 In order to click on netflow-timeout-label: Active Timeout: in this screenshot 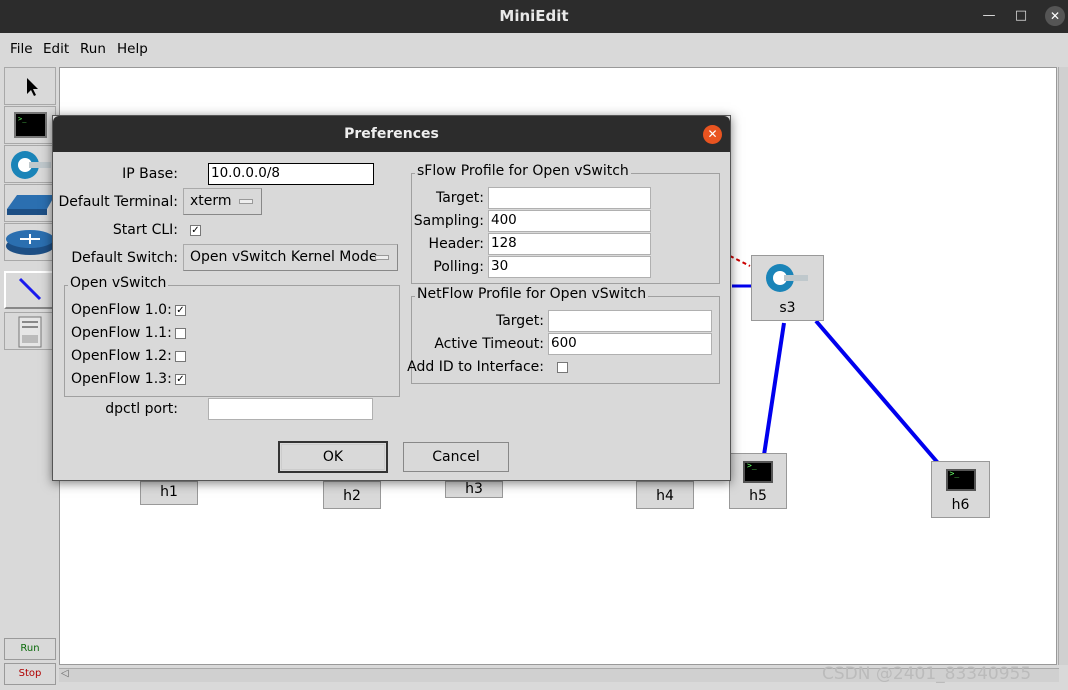, I will do `click(489, 344)`.